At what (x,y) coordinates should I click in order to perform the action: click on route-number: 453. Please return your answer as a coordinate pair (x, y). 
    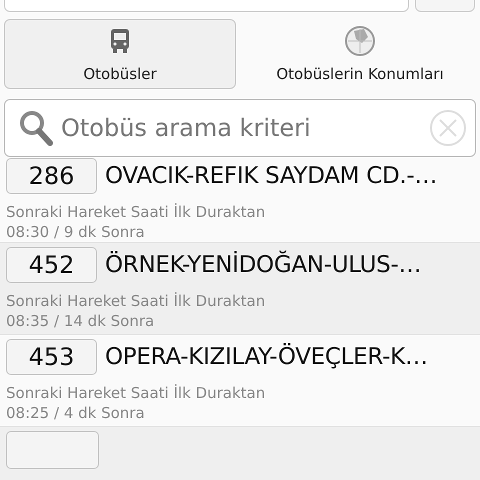
    Looking at the image, I should click on (51, 356).